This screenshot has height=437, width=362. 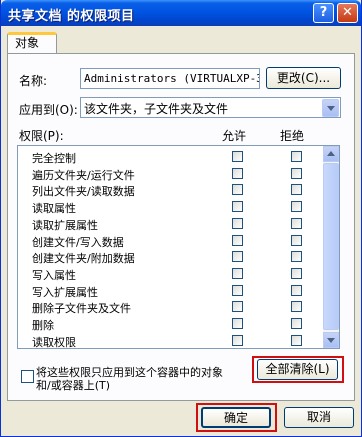 I want to click on apply-to-label: 应用到(O):, so click(x=48, y=110).